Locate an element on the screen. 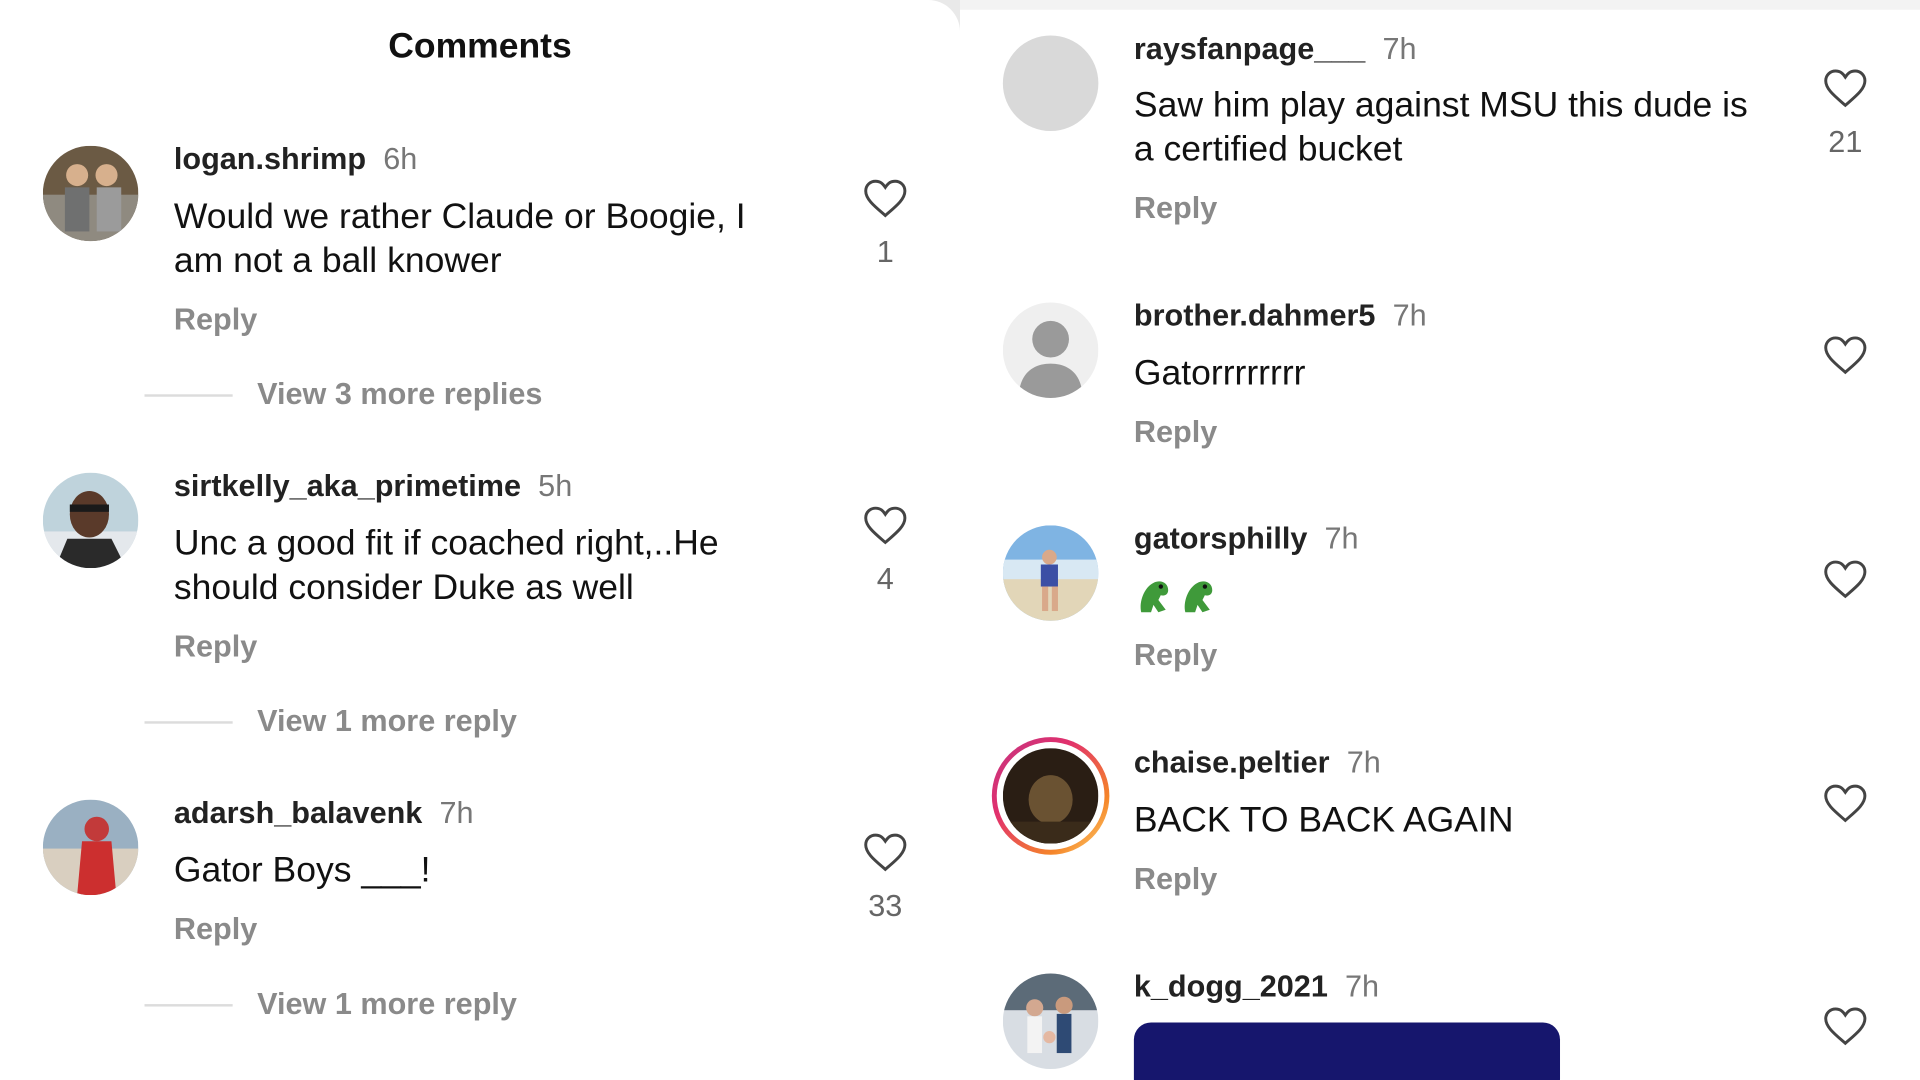  comment-emoji is located at coordinates (1178, 602).